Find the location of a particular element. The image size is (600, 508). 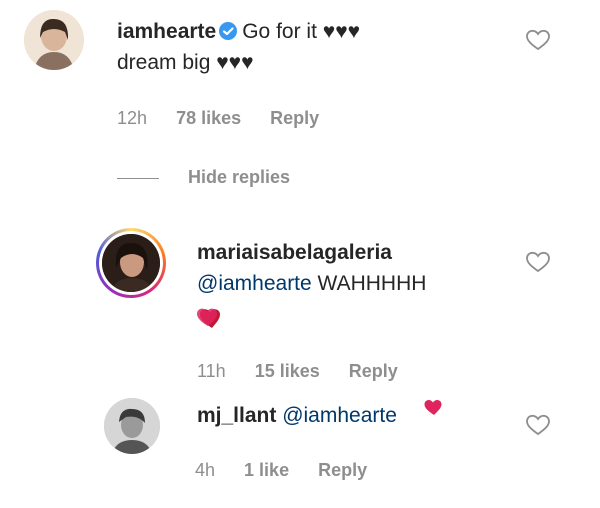

comment-text-line2: dream big ♥♥♥ is located at coordinates (185, 62).